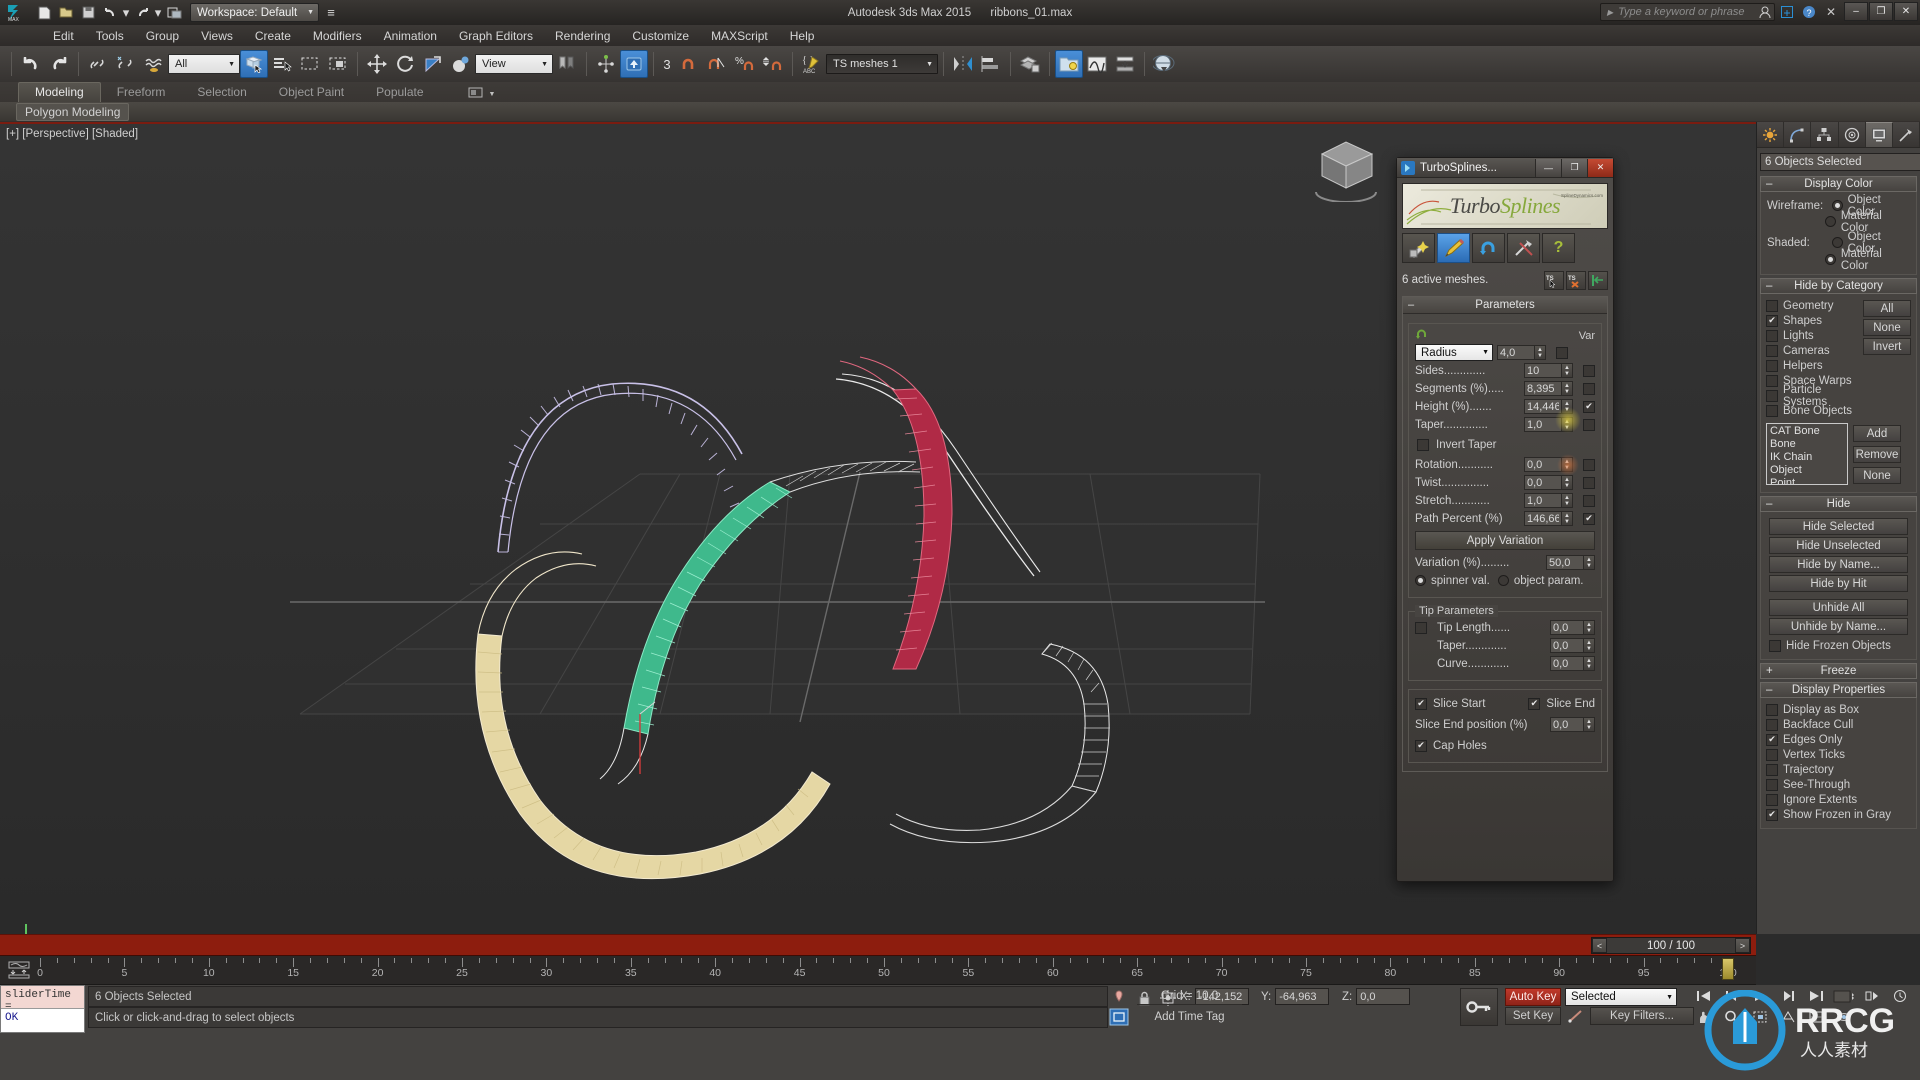 This screenshot has height=1080, width=1920. I want to click on ribbon-tab-freeform: Freeform, so click(141, 92).